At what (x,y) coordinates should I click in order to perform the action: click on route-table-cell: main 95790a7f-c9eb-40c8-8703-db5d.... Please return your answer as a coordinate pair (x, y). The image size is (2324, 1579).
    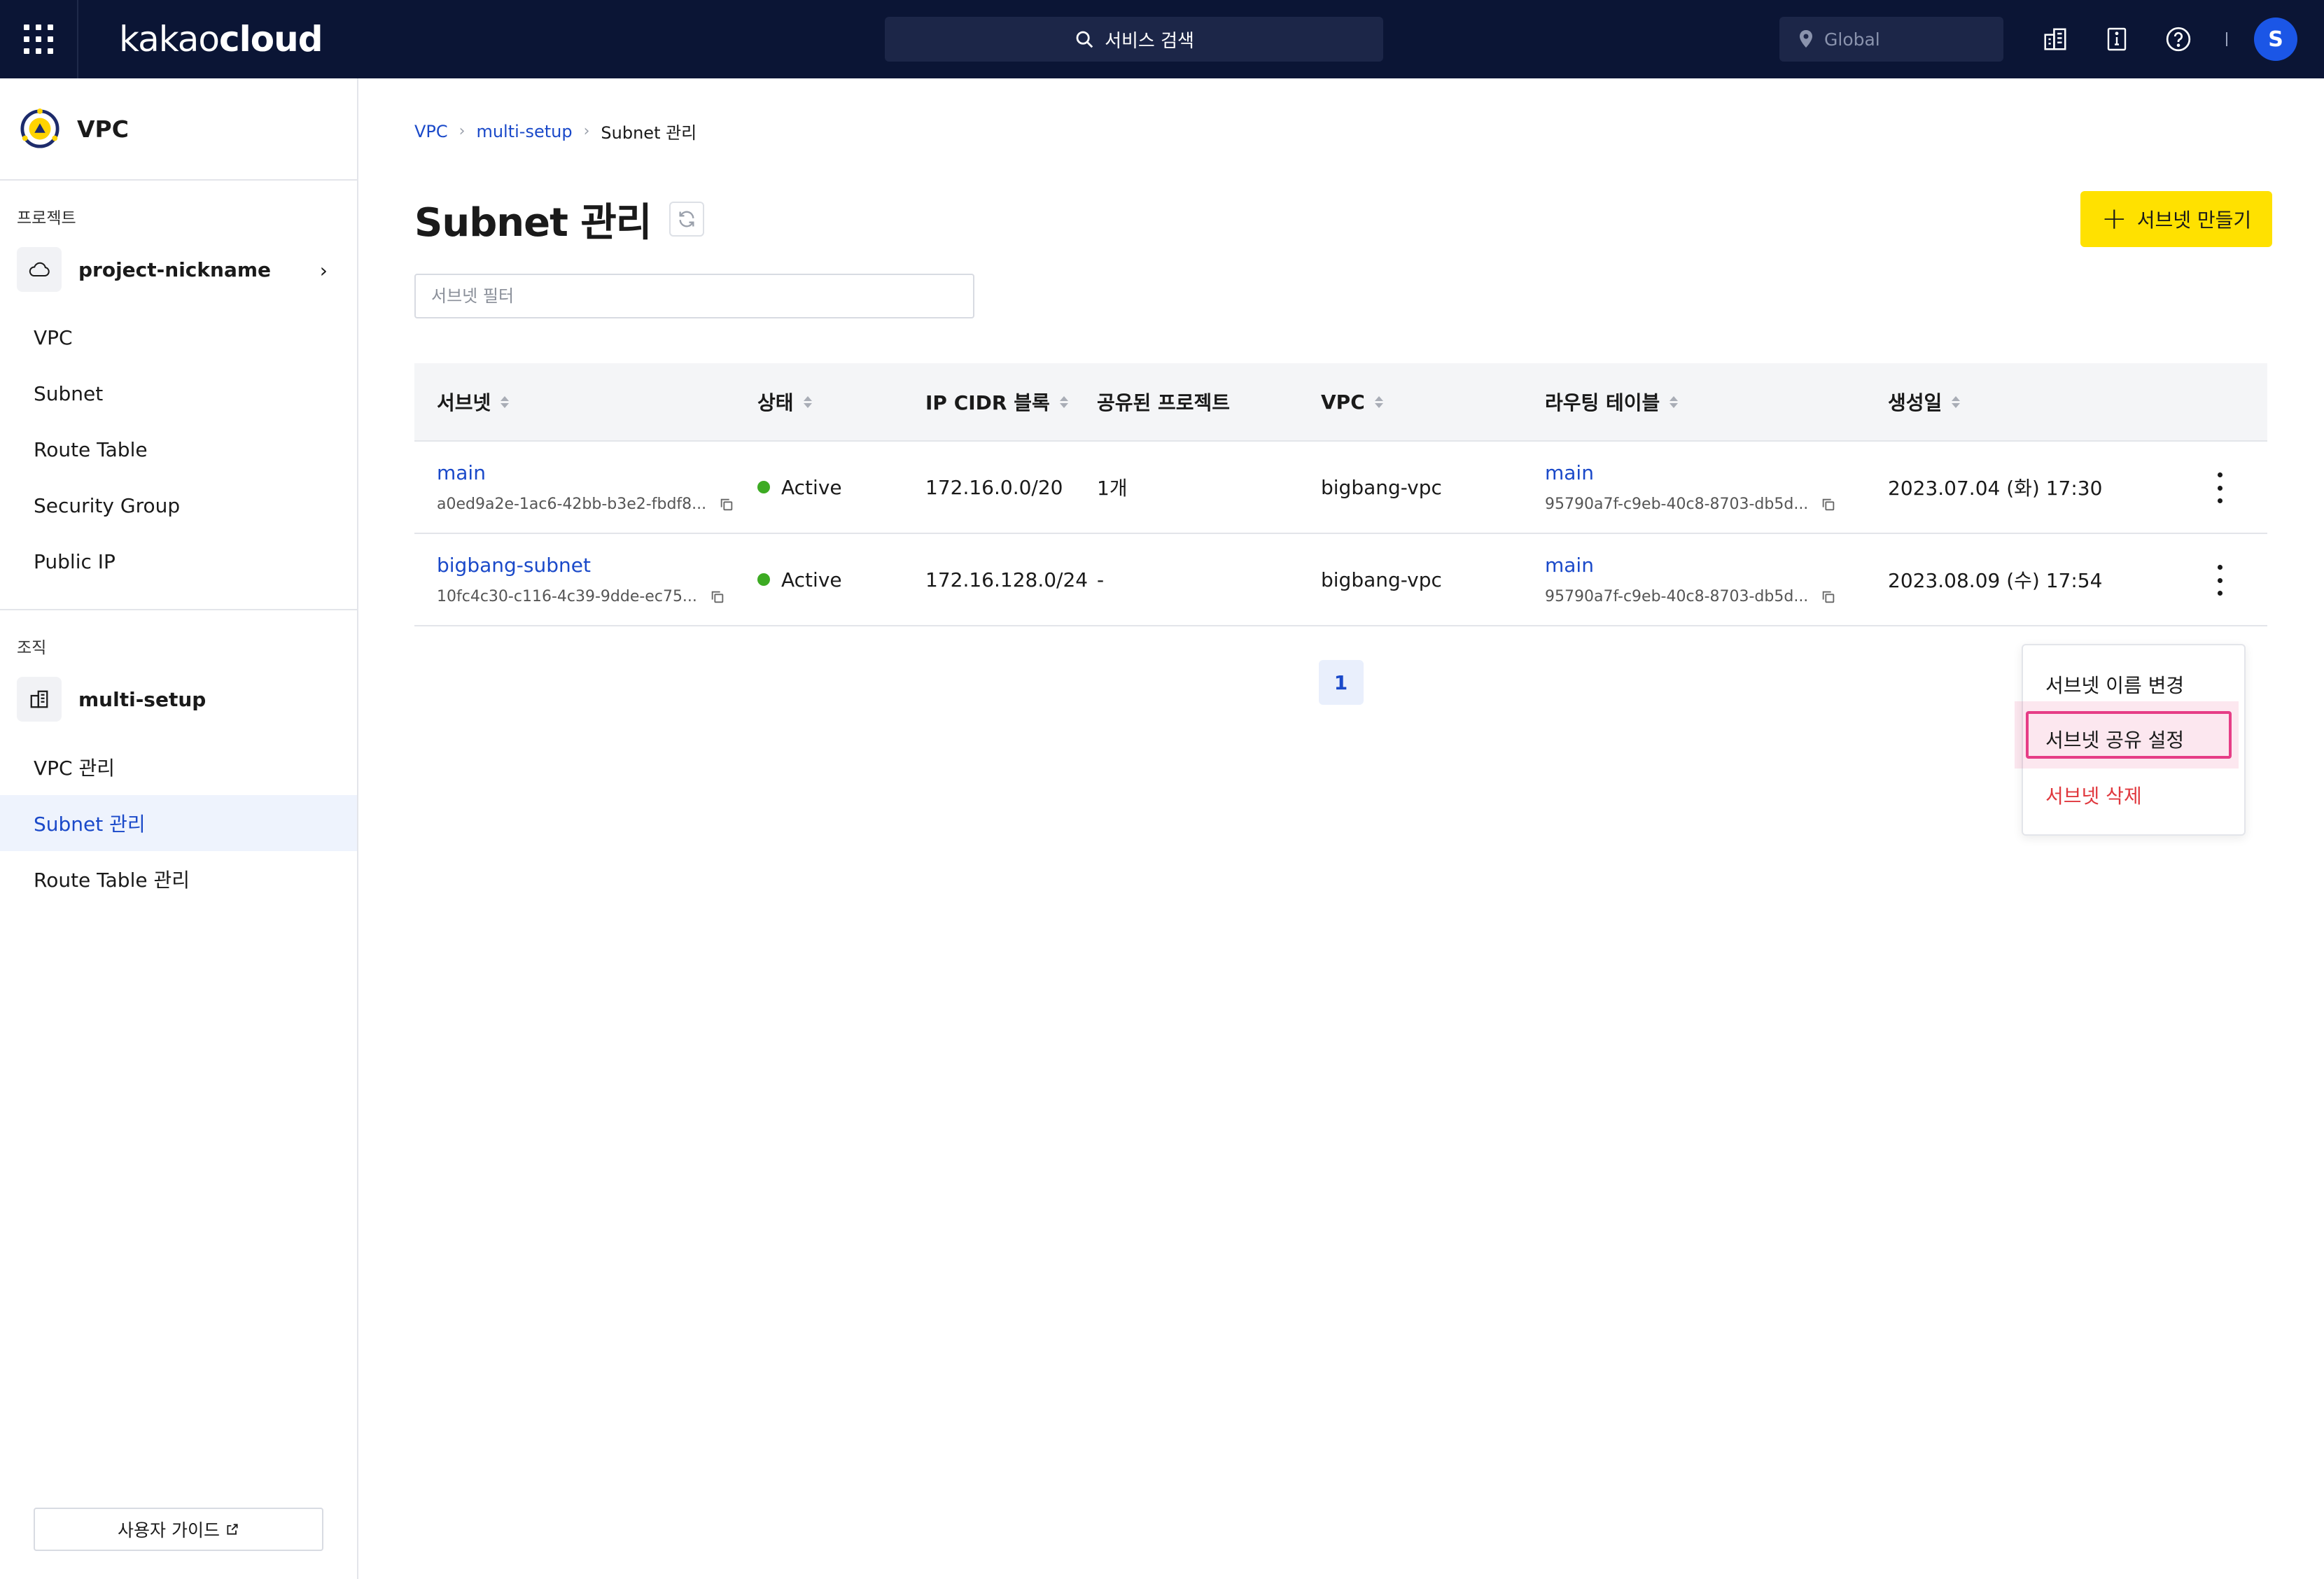
    Looking at the image, I should click on (1716, 487).